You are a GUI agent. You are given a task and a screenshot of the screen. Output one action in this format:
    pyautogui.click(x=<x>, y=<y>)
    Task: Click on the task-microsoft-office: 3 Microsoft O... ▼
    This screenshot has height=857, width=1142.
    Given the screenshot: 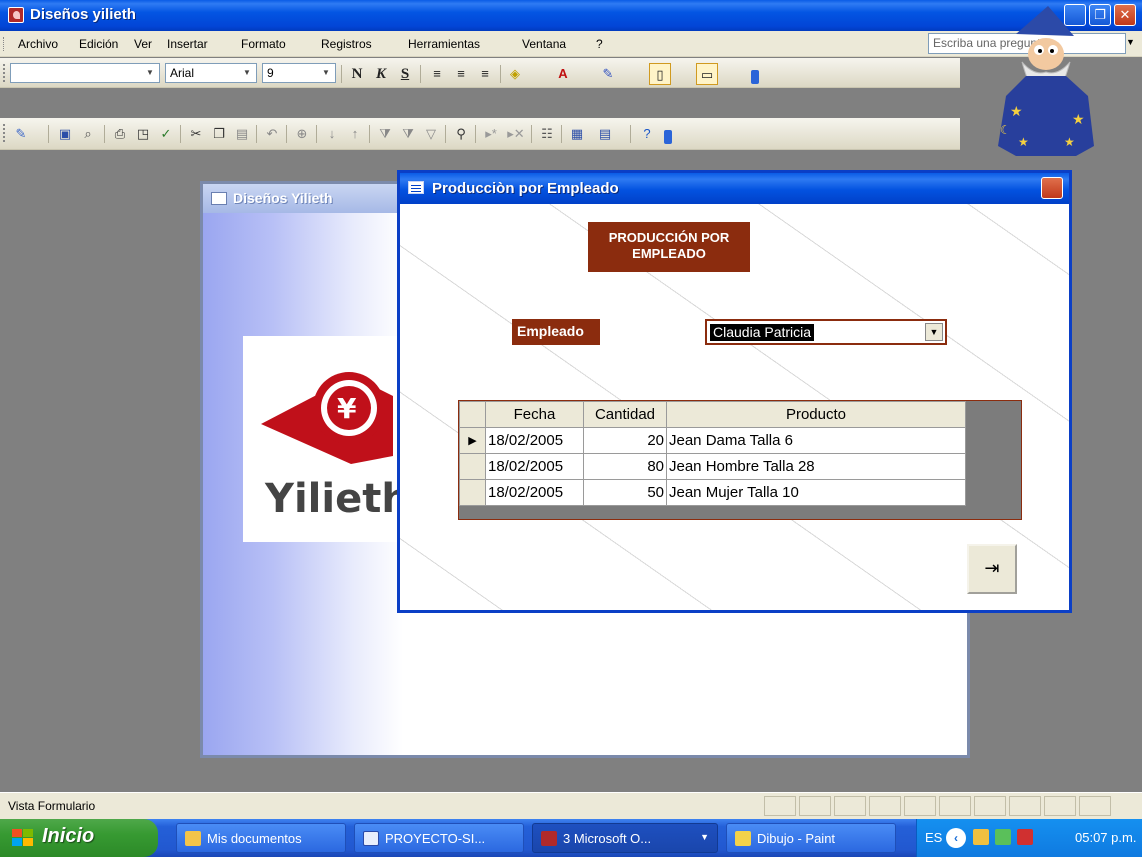 What is the action you would take?
    pyautogui.click(x=625, y=838)
    